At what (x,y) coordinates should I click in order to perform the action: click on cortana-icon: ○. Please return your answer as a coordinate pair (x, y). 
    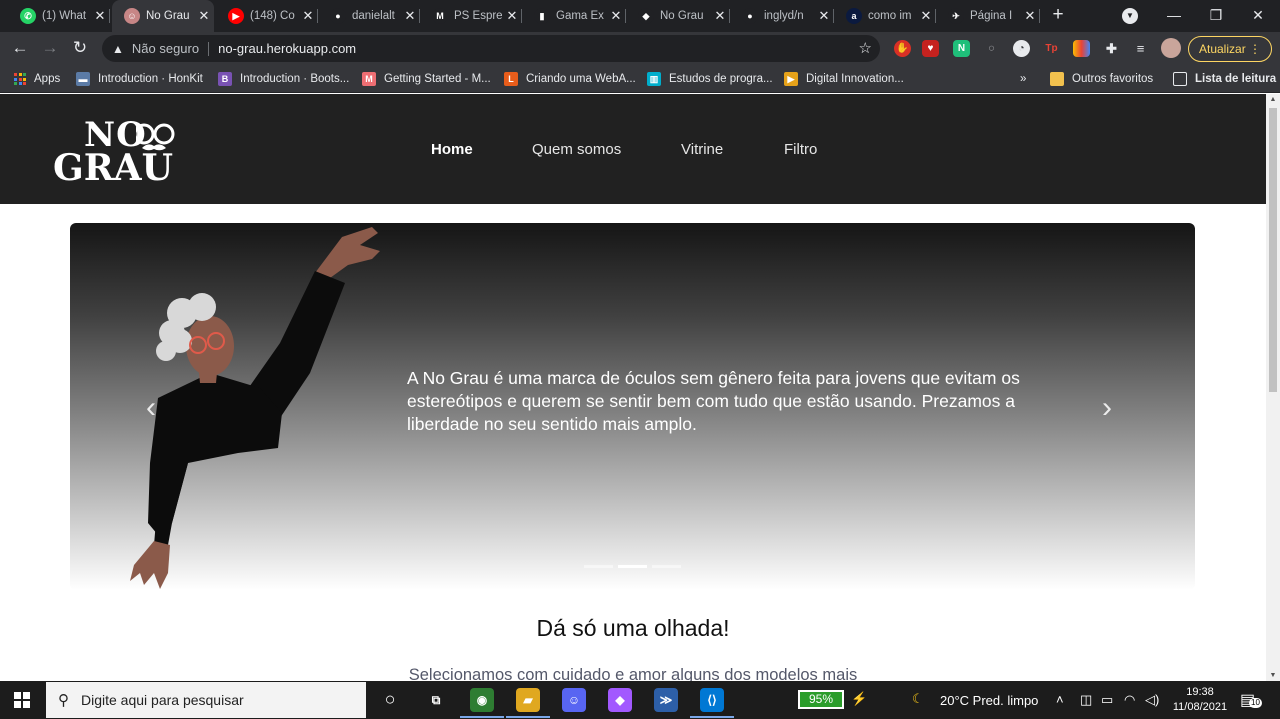
    Looking at the image, I should click on (390, 700).